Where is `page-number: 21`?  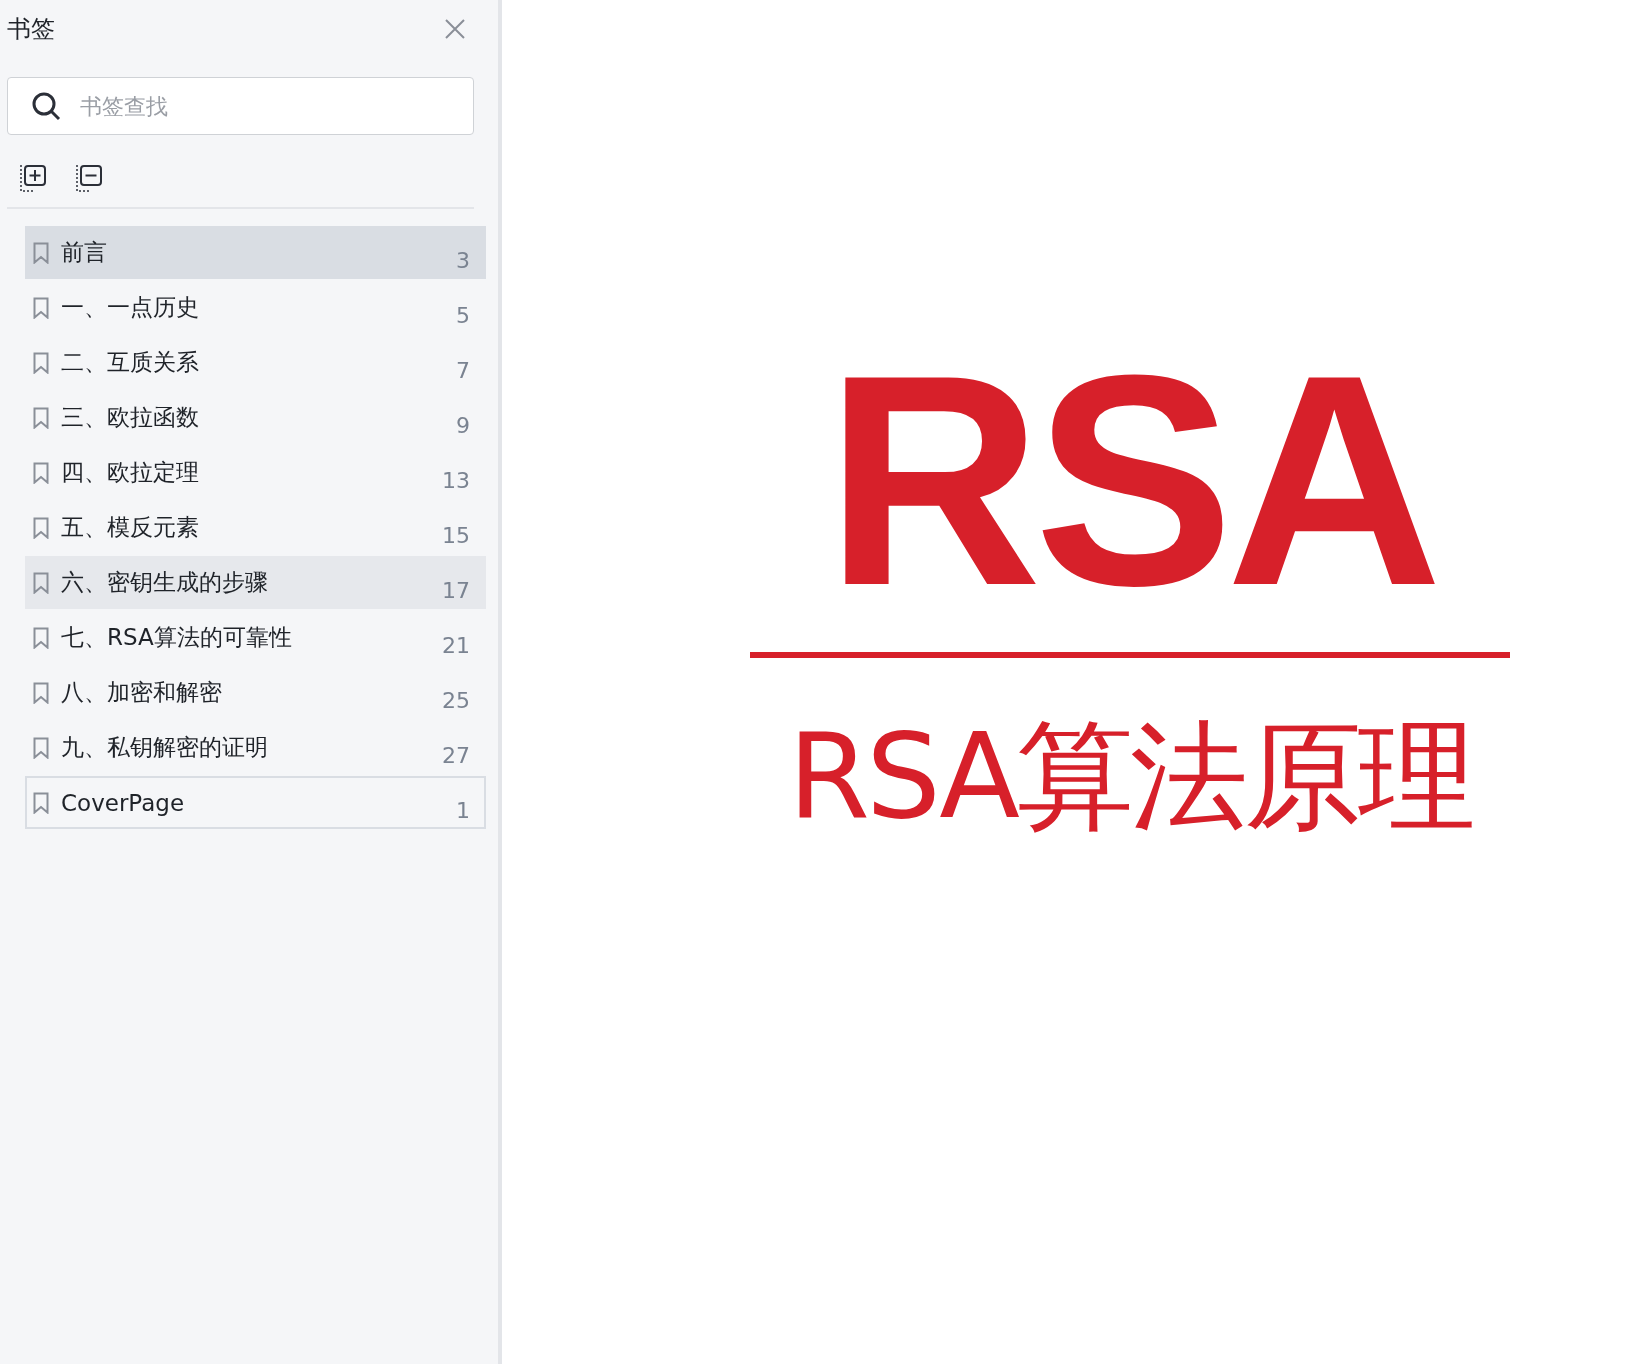 page-number: 21 is located at coordinates (456, 646).